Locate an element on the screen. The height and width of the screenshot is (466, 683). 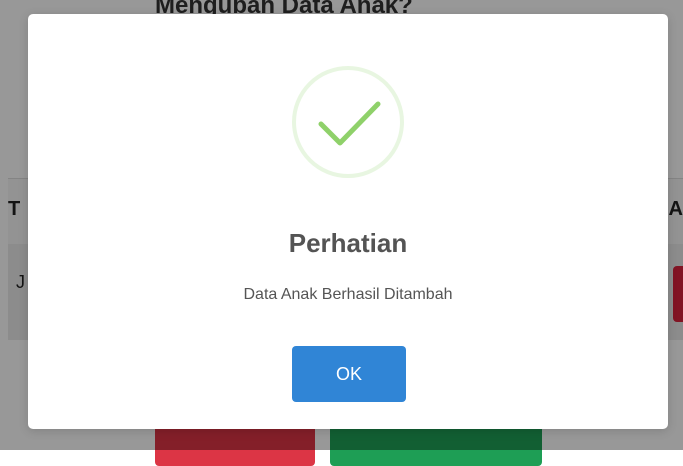
ok-button: OK is located at coordinates (349, 374).